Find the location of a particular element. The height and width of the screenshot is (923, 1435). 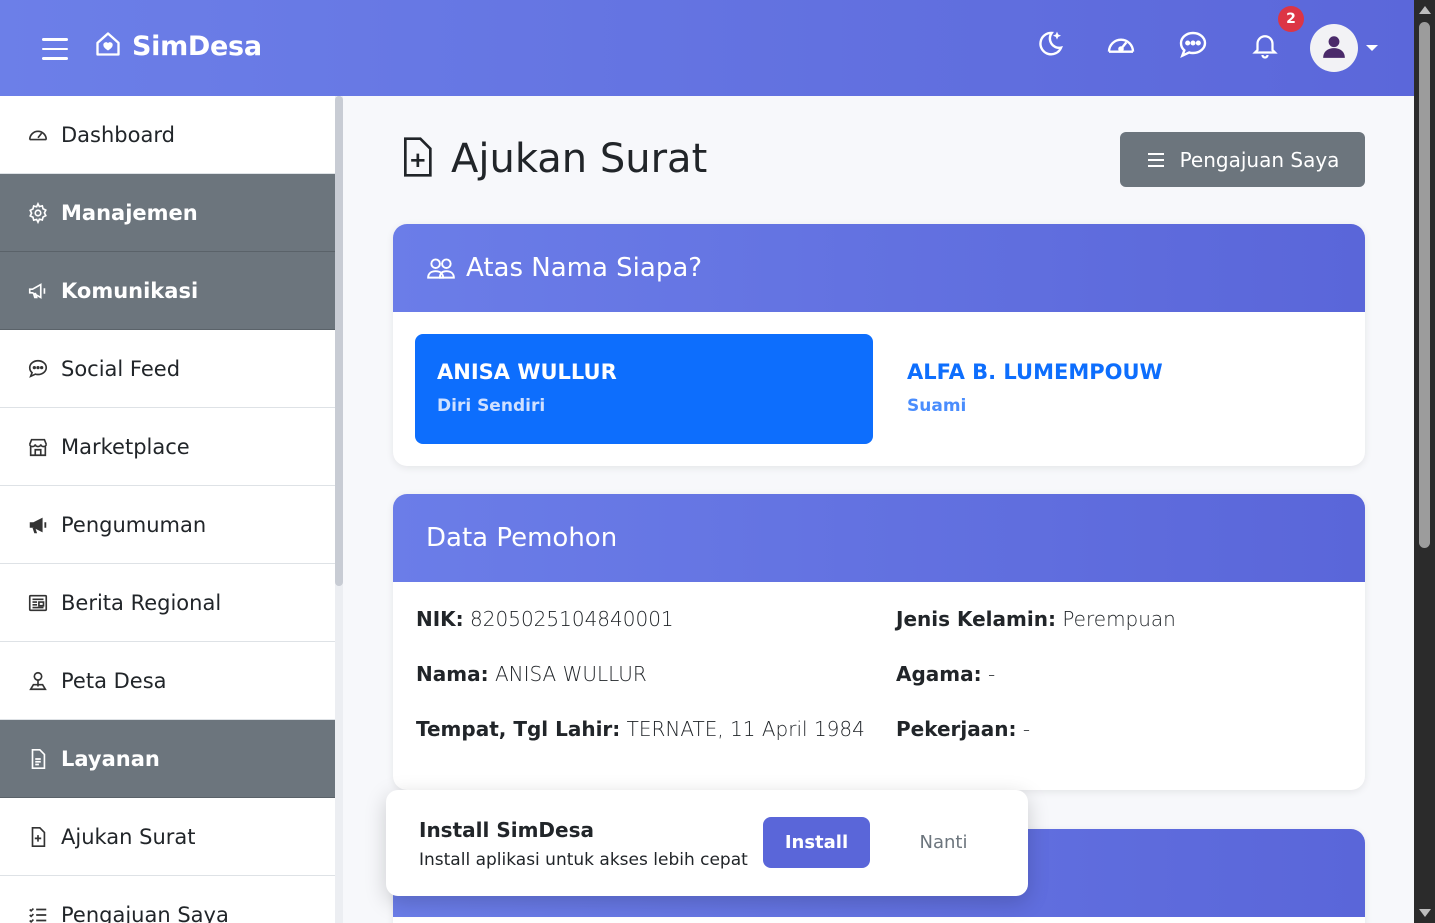

gear-icon is located at coordinates (38, 213).